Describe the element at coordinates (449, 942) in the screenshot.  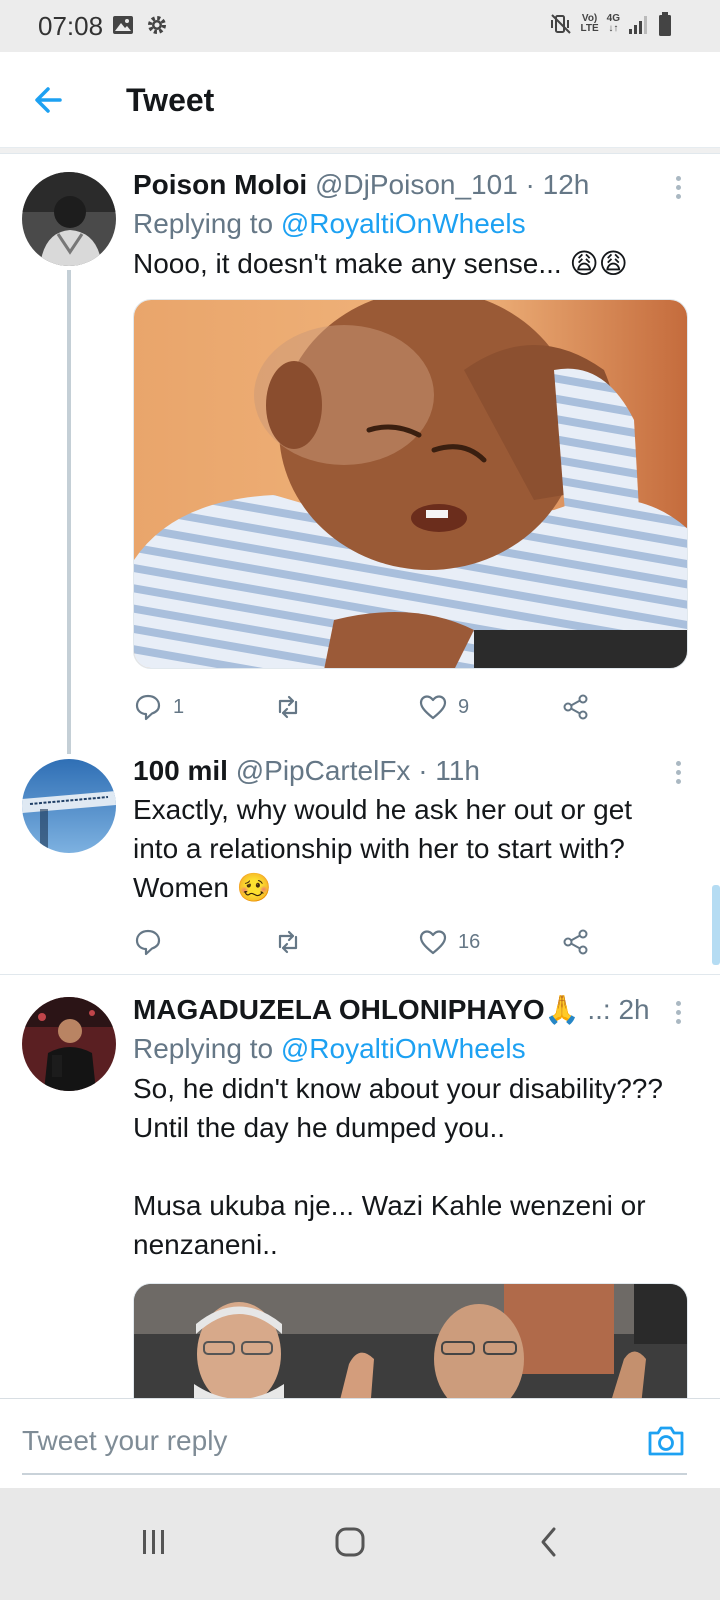
I see `like-button: 16` at that location.